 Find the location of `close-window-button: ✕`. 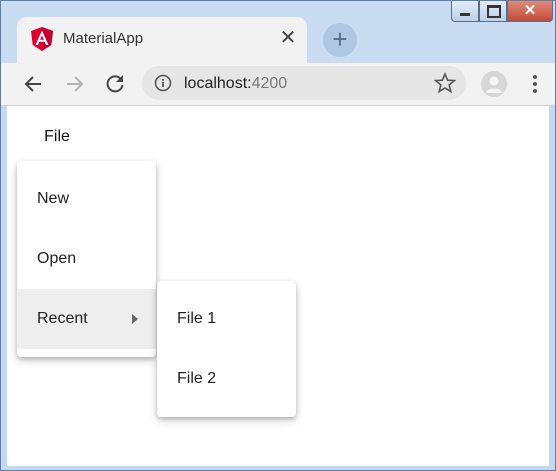

close-window-button: ✕ is located at coordinates (530, 11).